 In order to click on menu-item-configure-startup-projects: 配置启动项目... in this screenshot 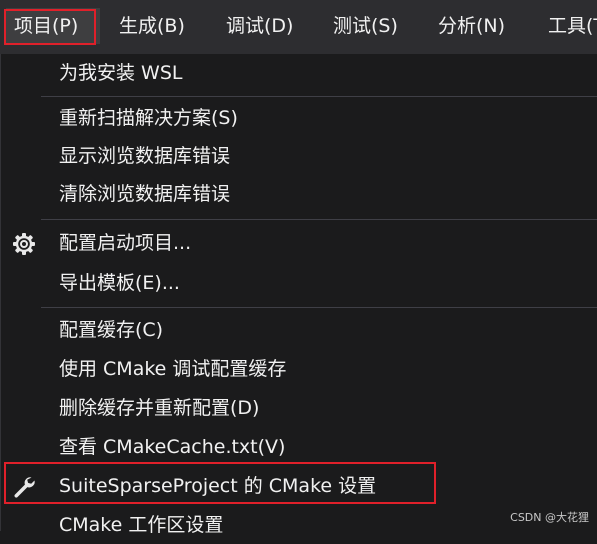, I will do `click(299, 243)`.